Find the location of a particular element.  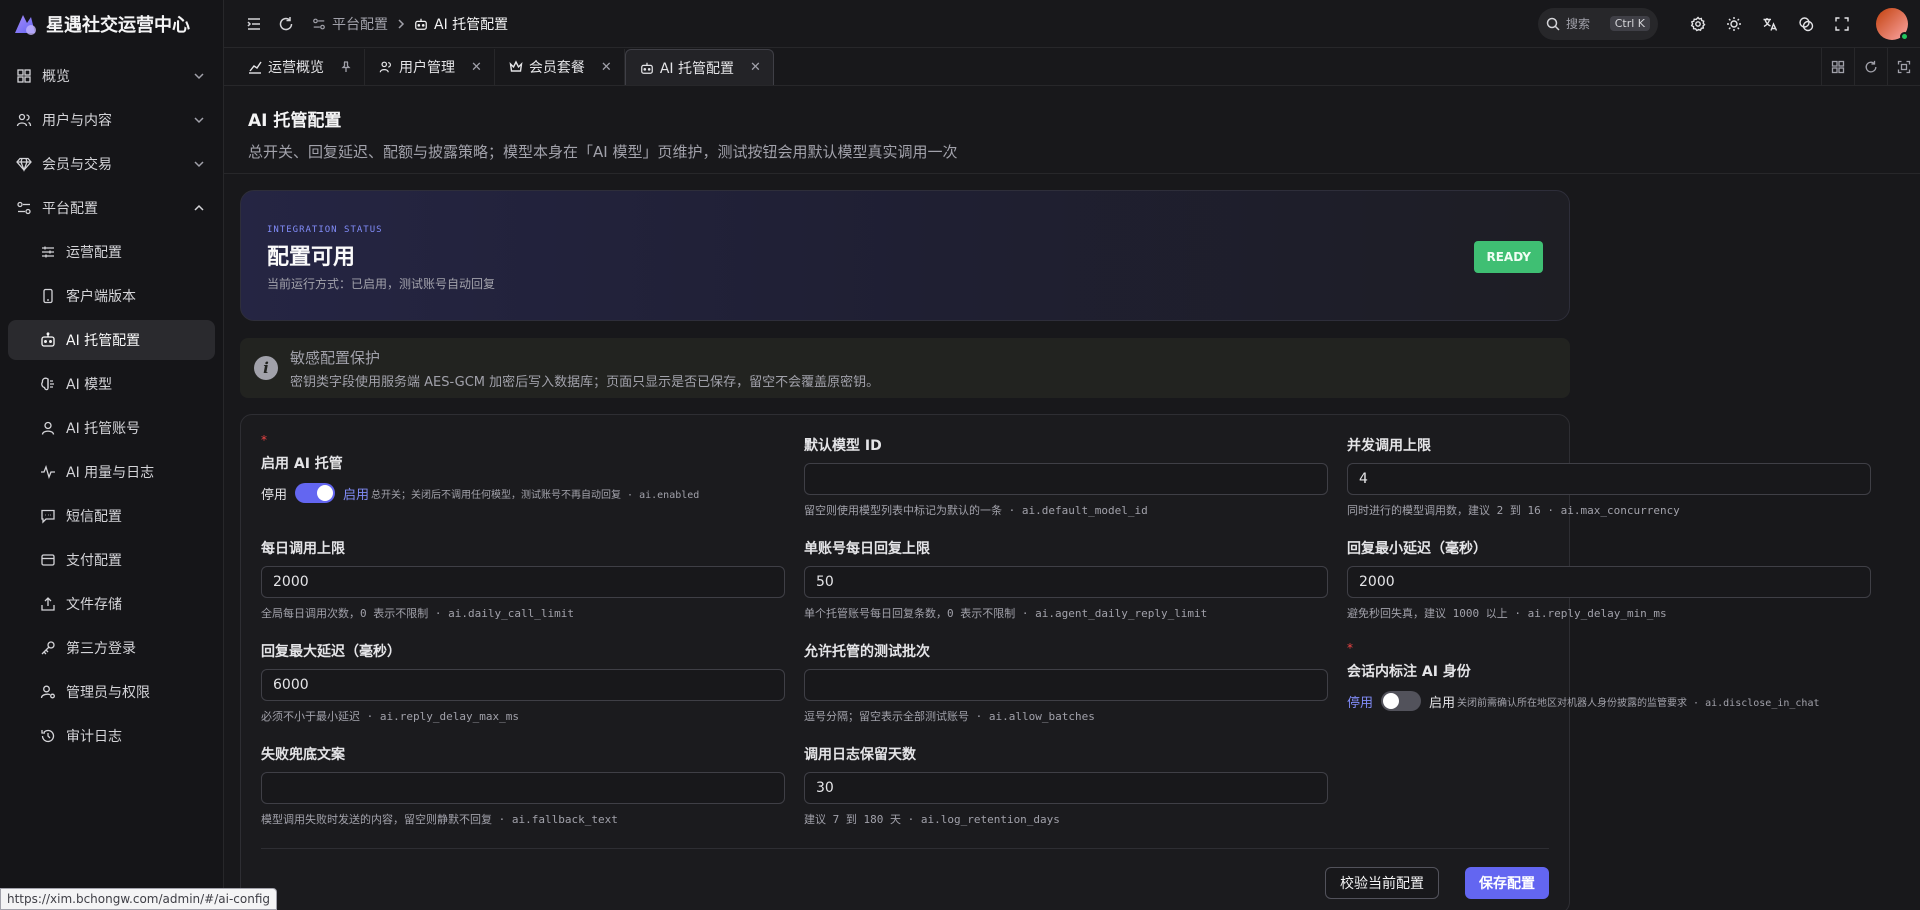

sidebar-item-client-version: 客户端版本 is located at coordinates (111, 296).